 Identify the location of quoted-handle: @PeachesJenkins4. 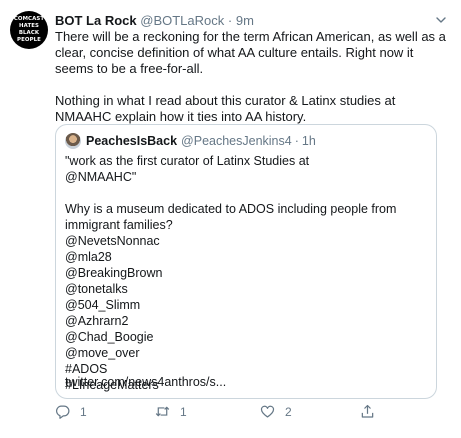
(236, 141).